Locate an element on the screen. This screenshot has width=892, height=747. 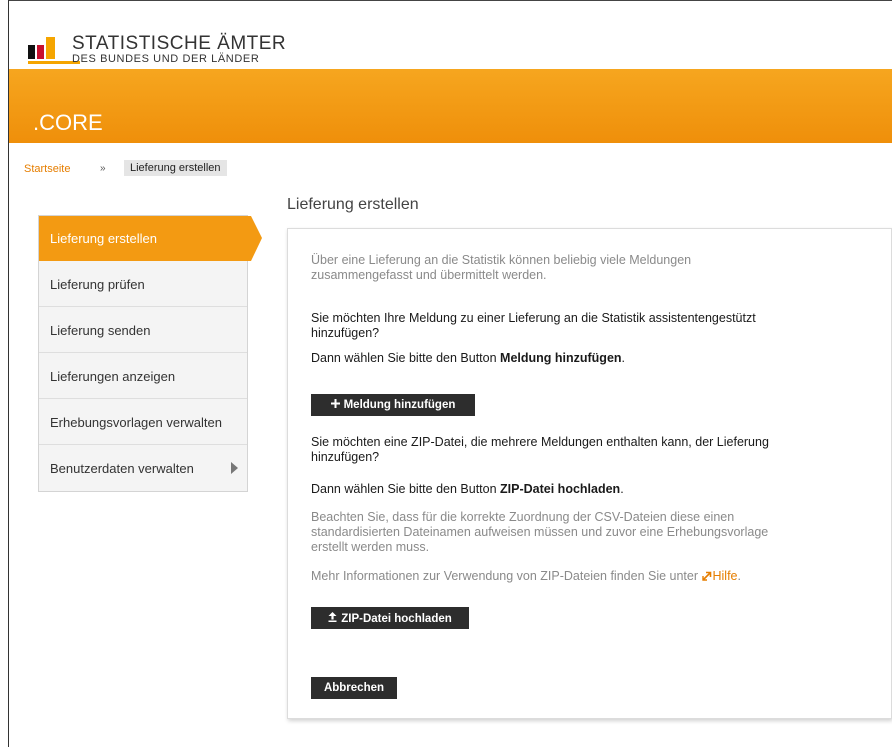
instruction-1-bold: Meldung hinzufügen is located at coordinates (561, 358).